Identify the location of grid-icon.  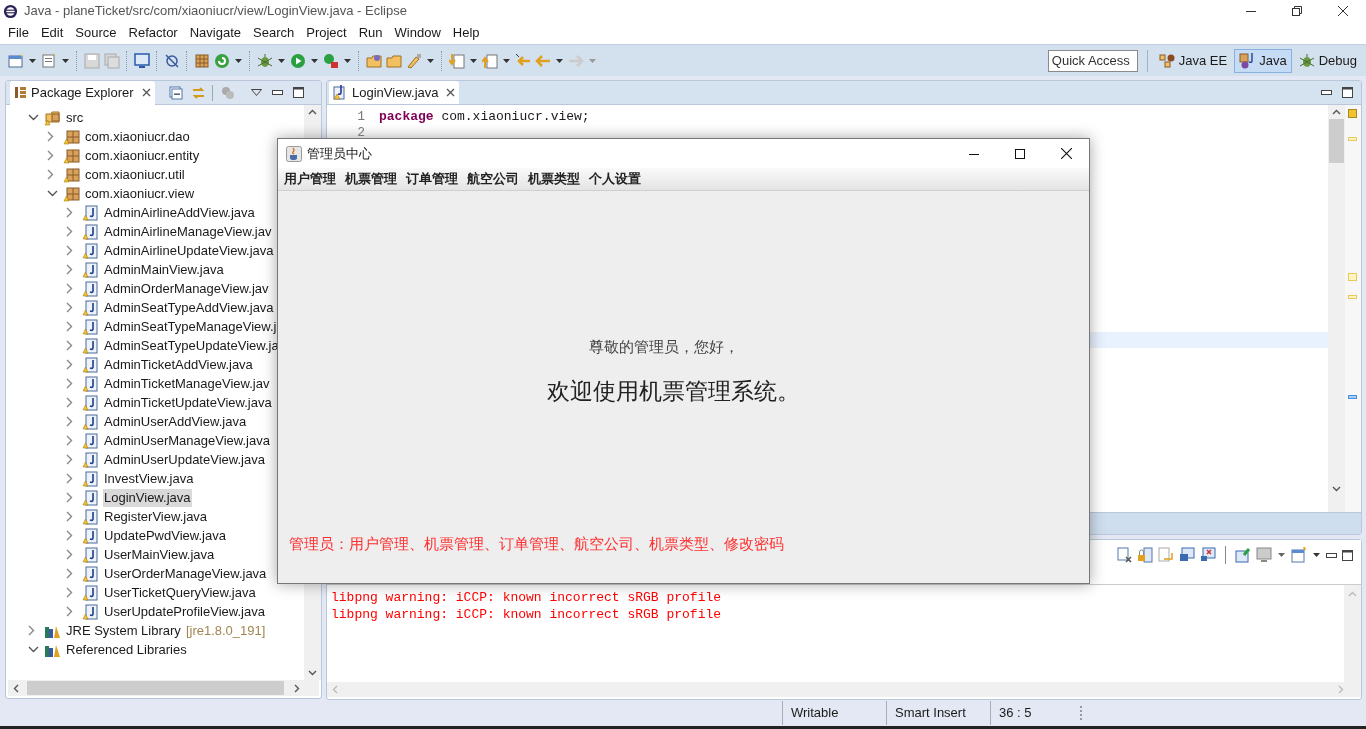
(202, 60).